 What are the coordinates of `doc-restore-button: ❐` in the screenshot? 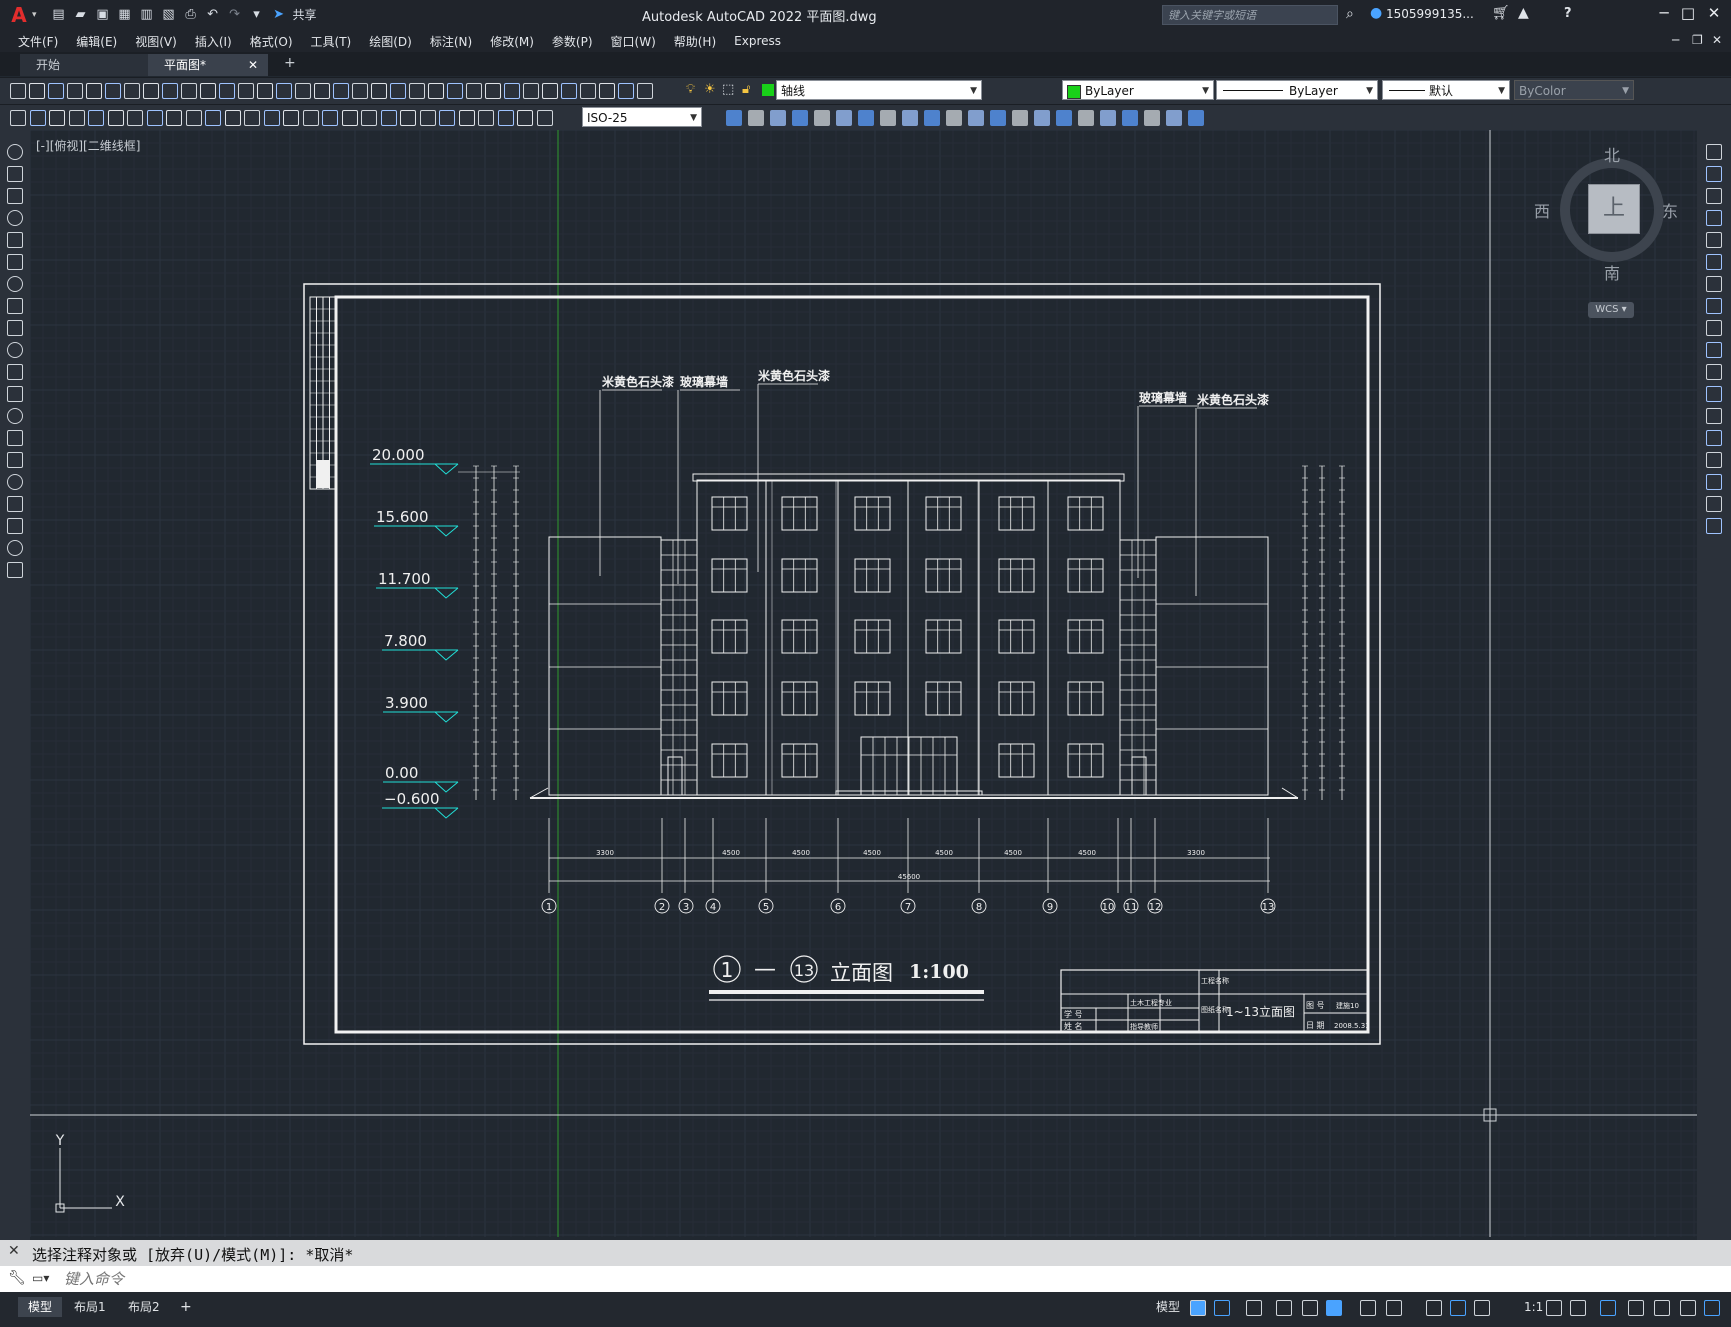 It's located at (1697, 40).